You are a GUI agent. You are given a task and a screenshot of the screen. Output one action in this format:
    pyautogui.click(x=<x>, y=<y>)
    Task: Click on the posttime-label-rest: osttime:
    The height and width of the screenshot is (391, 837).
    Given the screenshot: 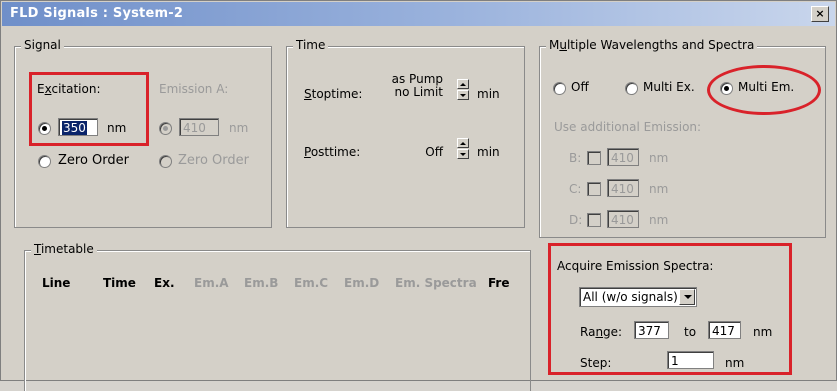 What is the action you would take?
    pyautogui.click(x=335, y=152)
    